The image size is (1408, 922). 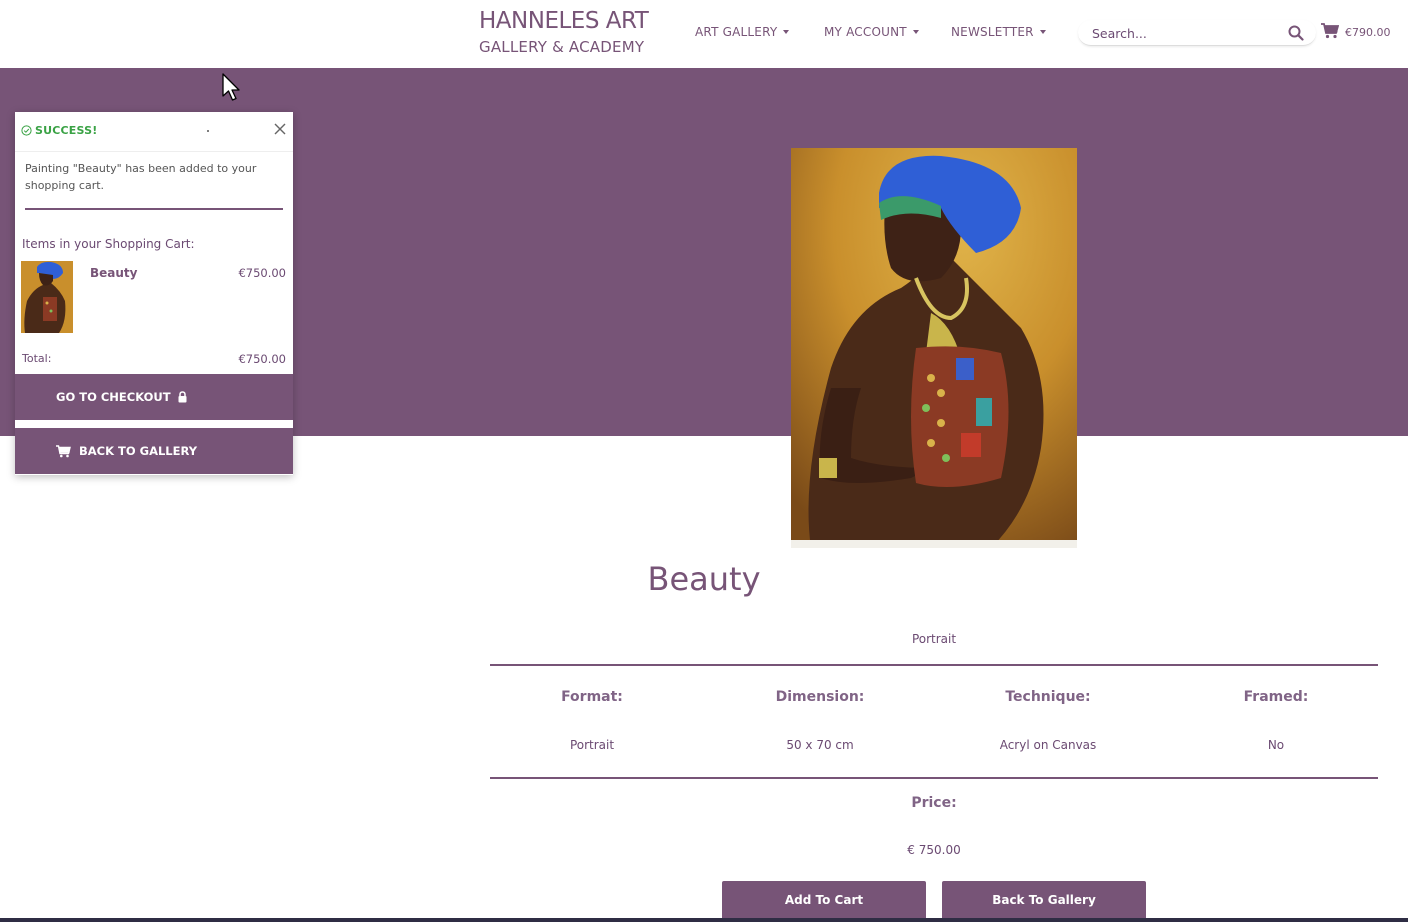 What do you see at coordinates (1276, 745) in the screenshot?
I see `spec-value: No` at bounding box center [1276, 745].